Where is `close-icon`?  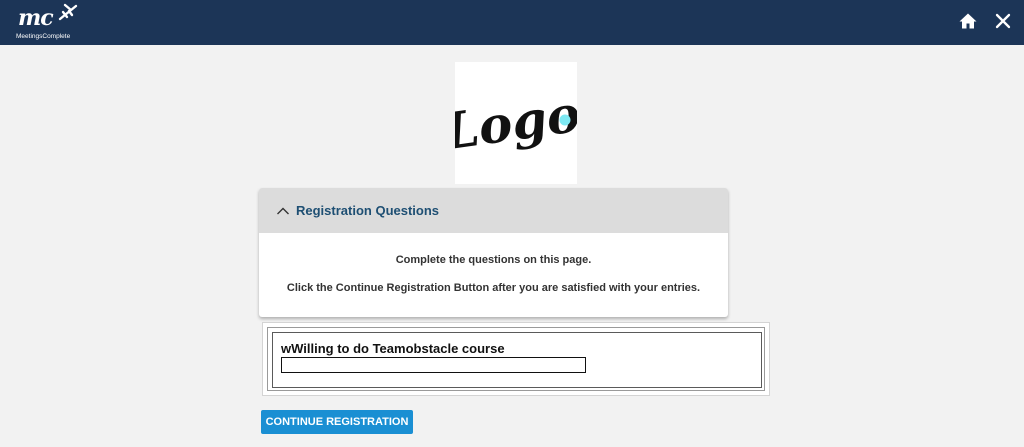 close-icon is located at coordinates (1003, 21).